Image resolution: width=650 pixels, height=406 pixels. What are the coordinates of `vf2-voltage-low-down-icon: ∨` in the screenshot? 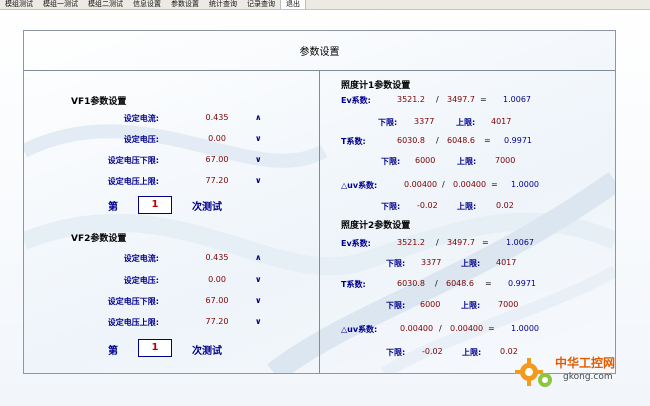 It's located at (258, 300).